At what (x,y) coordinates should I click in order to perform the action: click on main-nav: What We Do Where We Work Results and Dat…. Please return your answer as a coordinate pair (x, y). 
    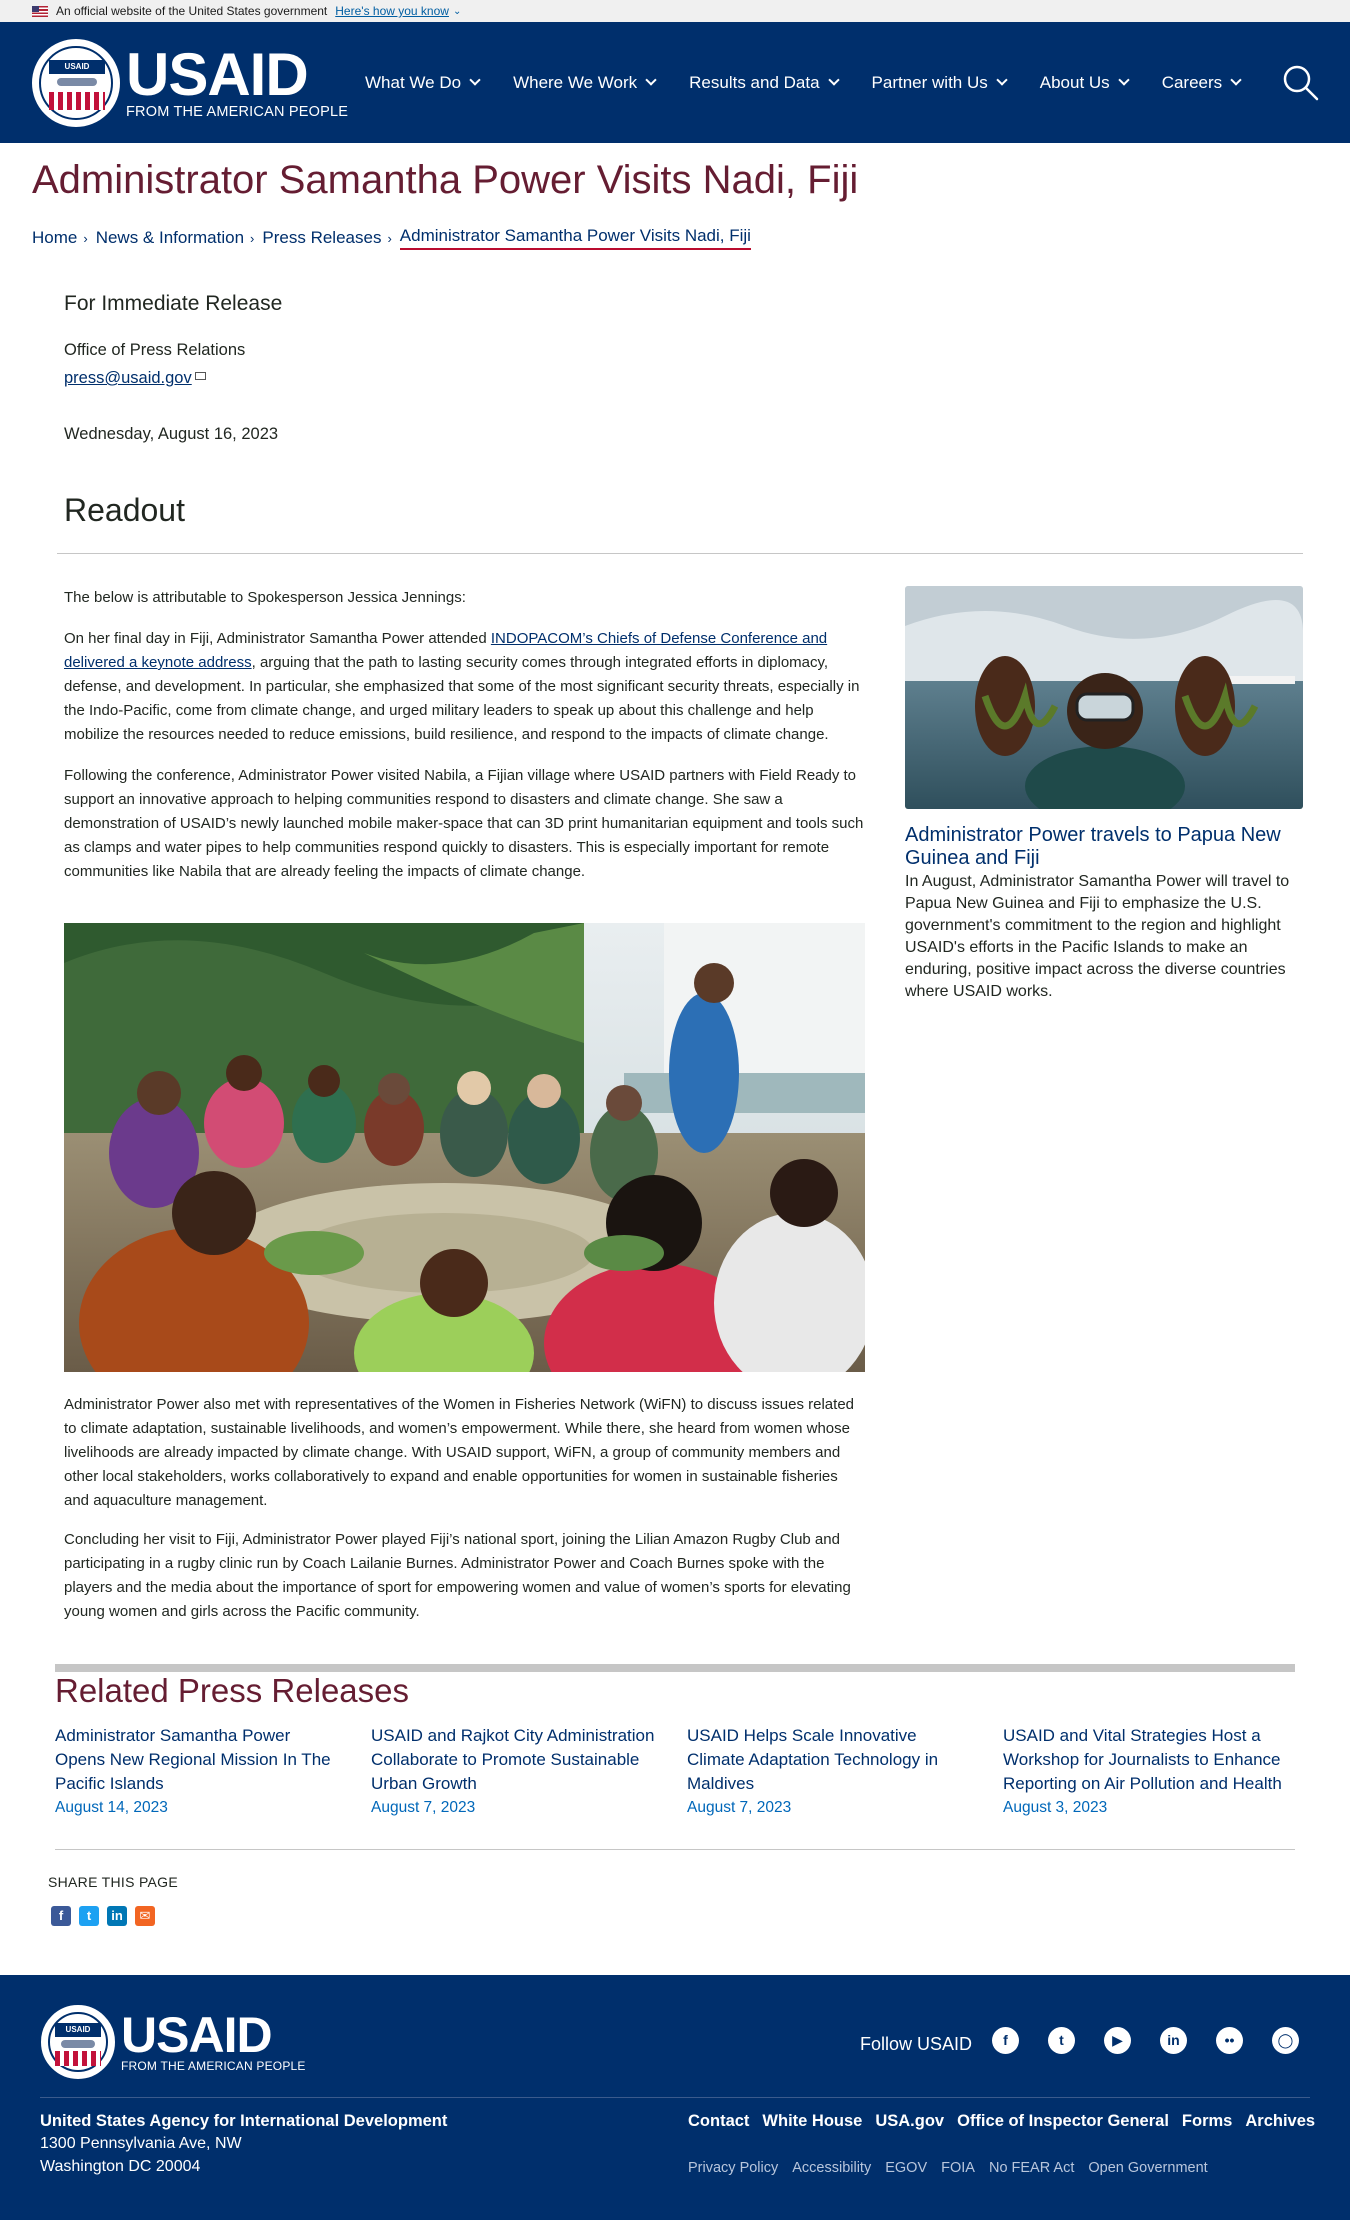
    Looking at the image, I should click on (819, 82).